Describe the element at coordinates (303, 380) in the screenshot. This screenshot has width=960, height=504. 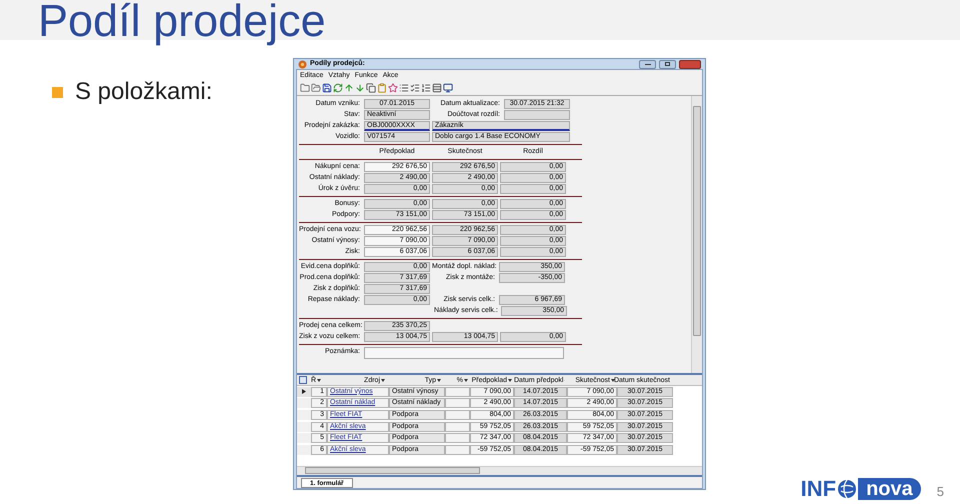
I see `grid-select-icon` at that location.